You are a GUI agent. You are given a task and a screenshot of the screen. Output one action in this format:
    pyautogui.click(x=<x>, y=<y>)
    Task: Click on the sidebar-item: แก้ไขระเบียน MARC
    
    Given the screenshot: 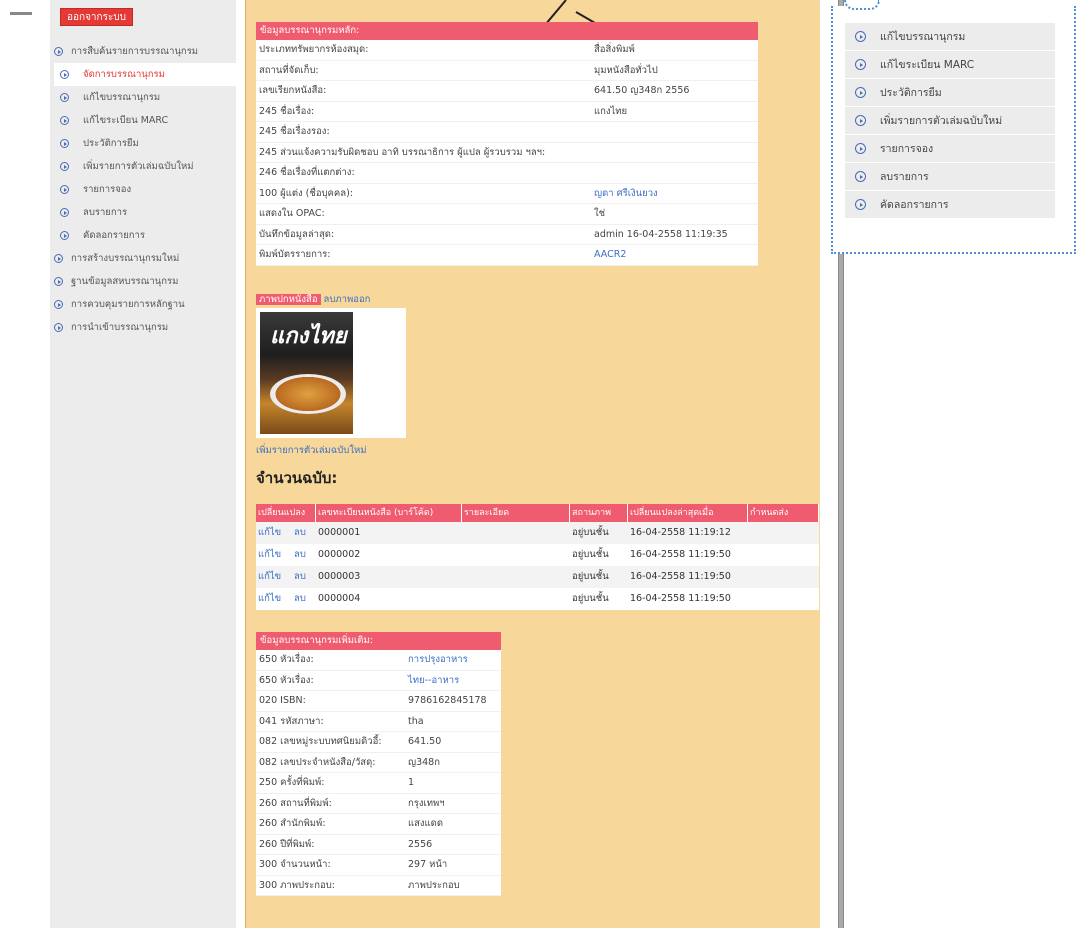 What is the action you would take?
    pyautogui.click(x=145, y=120)
    